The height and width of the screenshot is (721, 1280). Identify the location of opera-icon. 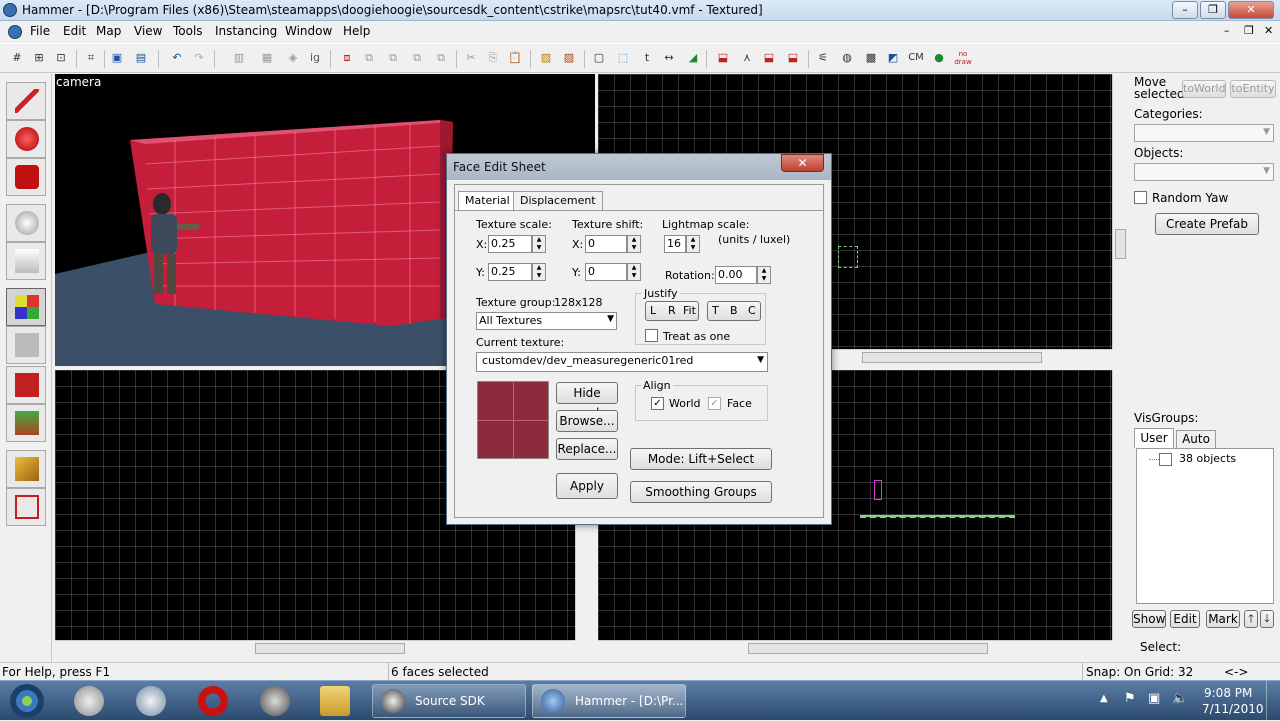
(213, 701).